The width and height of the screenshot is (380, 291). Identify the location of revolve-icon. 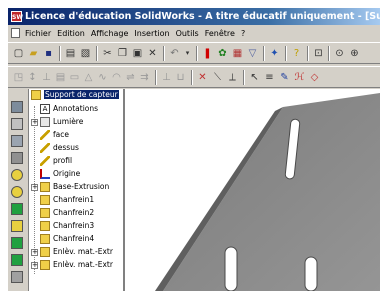
(17, 124).